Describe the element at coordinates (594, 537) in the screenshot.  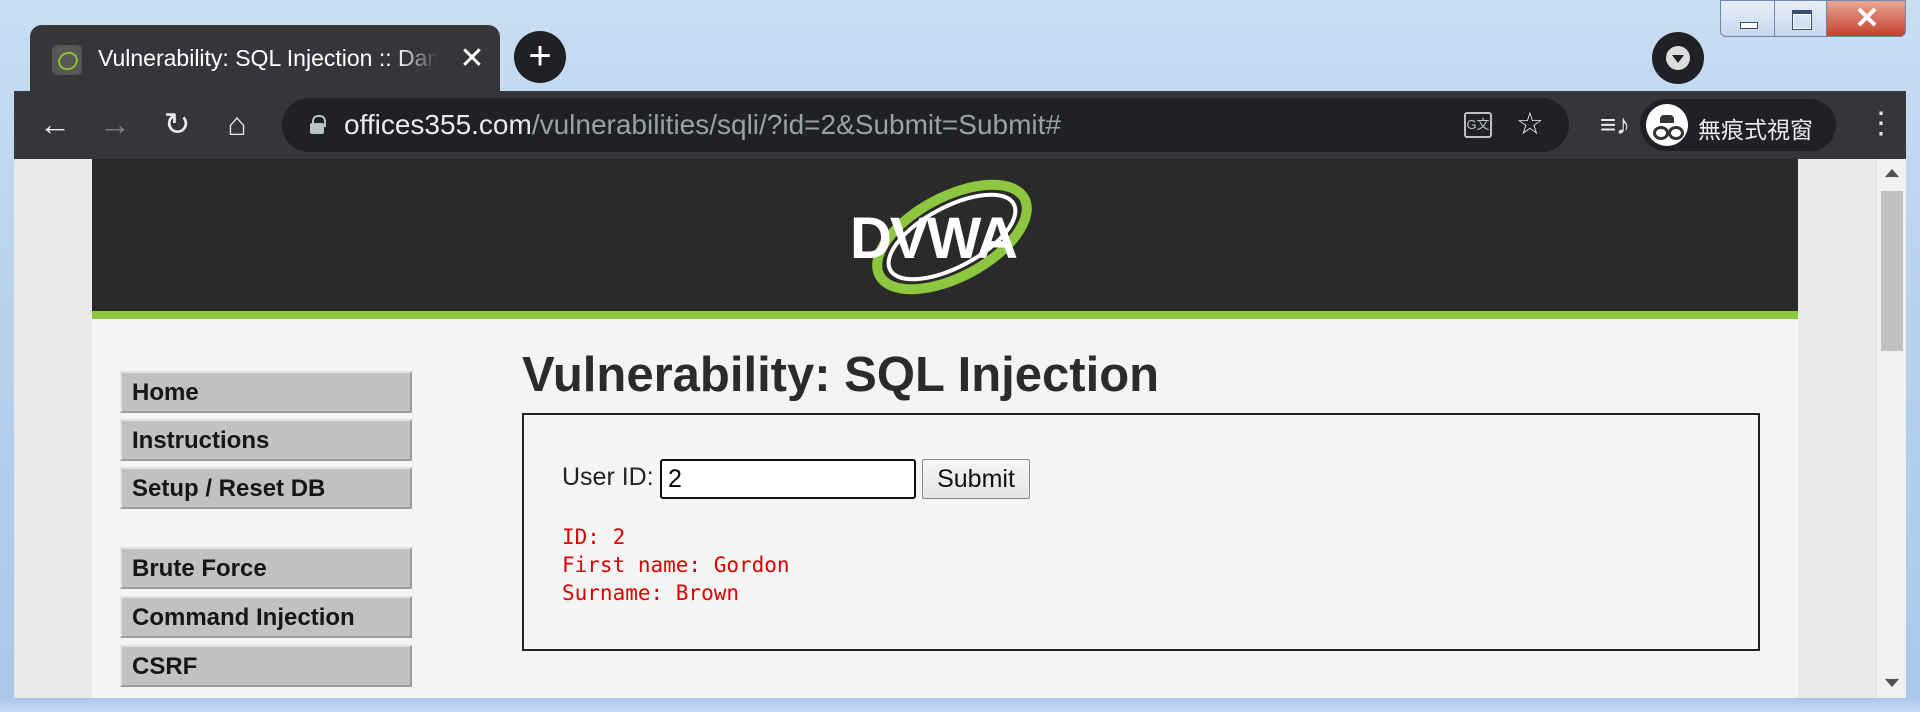
I see `result-id-line: ID: 2` at that location.